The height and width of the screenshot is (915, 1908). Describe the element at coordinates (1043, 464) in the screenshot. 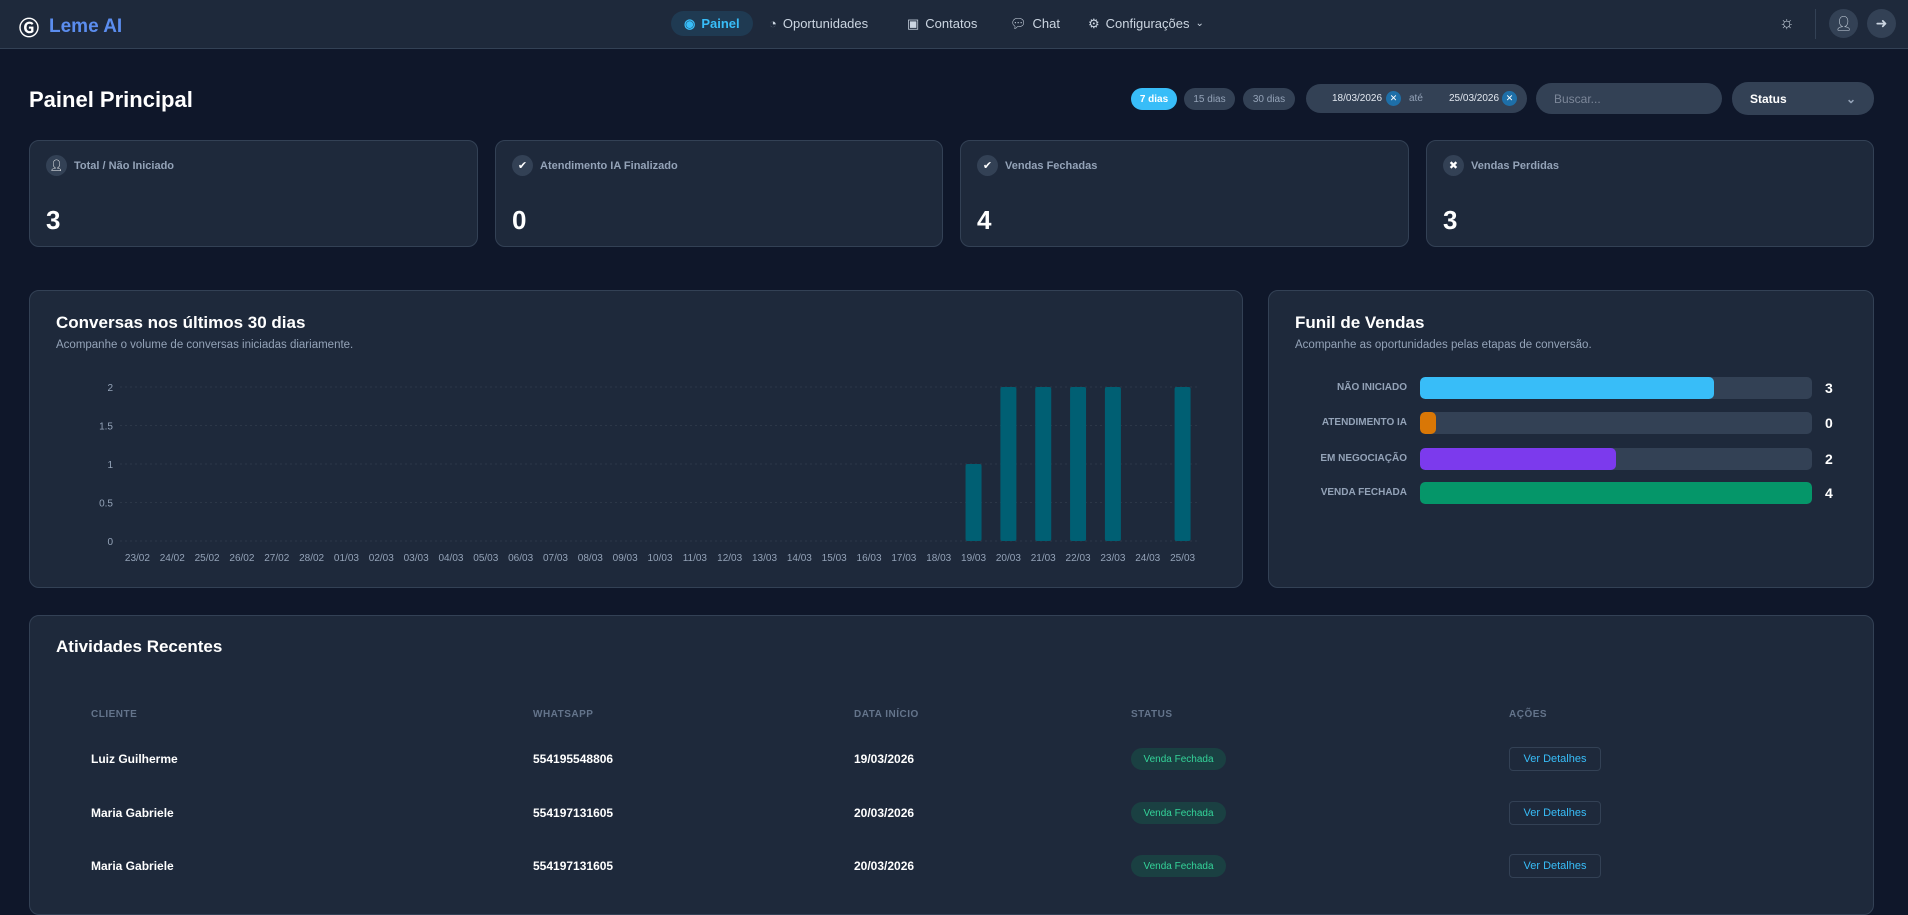

I see `bar-21/03` at that location.